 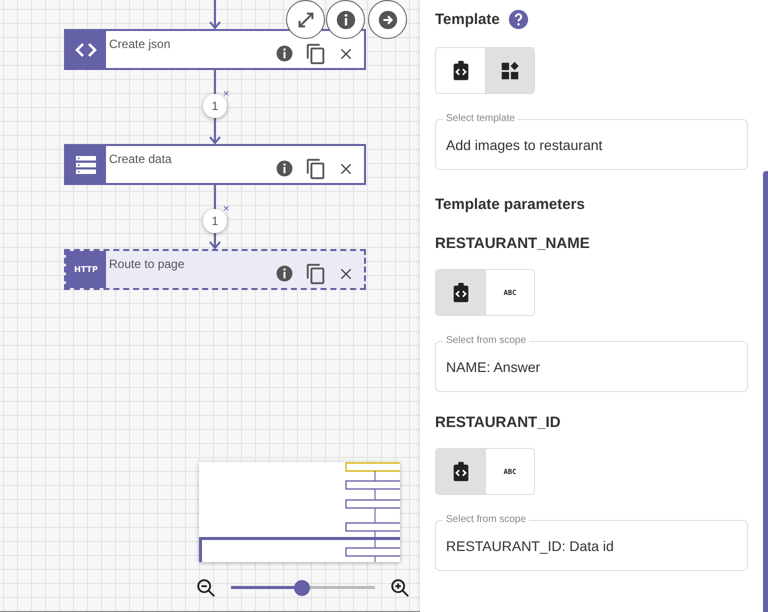 I want to click on section-title: Template, so click(x=467, y=19).